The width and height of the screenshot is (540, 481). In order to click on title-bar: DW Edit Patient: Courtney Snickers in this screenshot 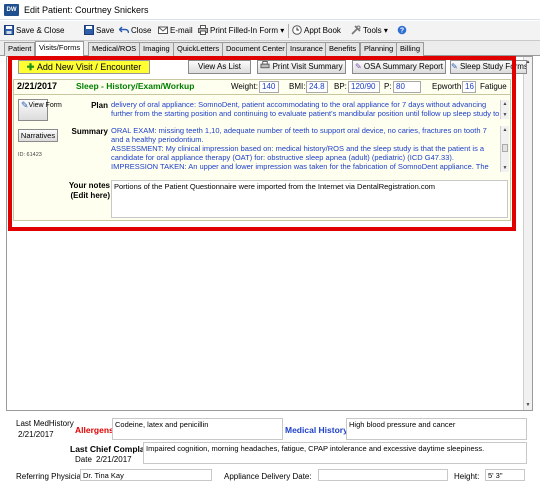, I will do `click(270, 10)`.